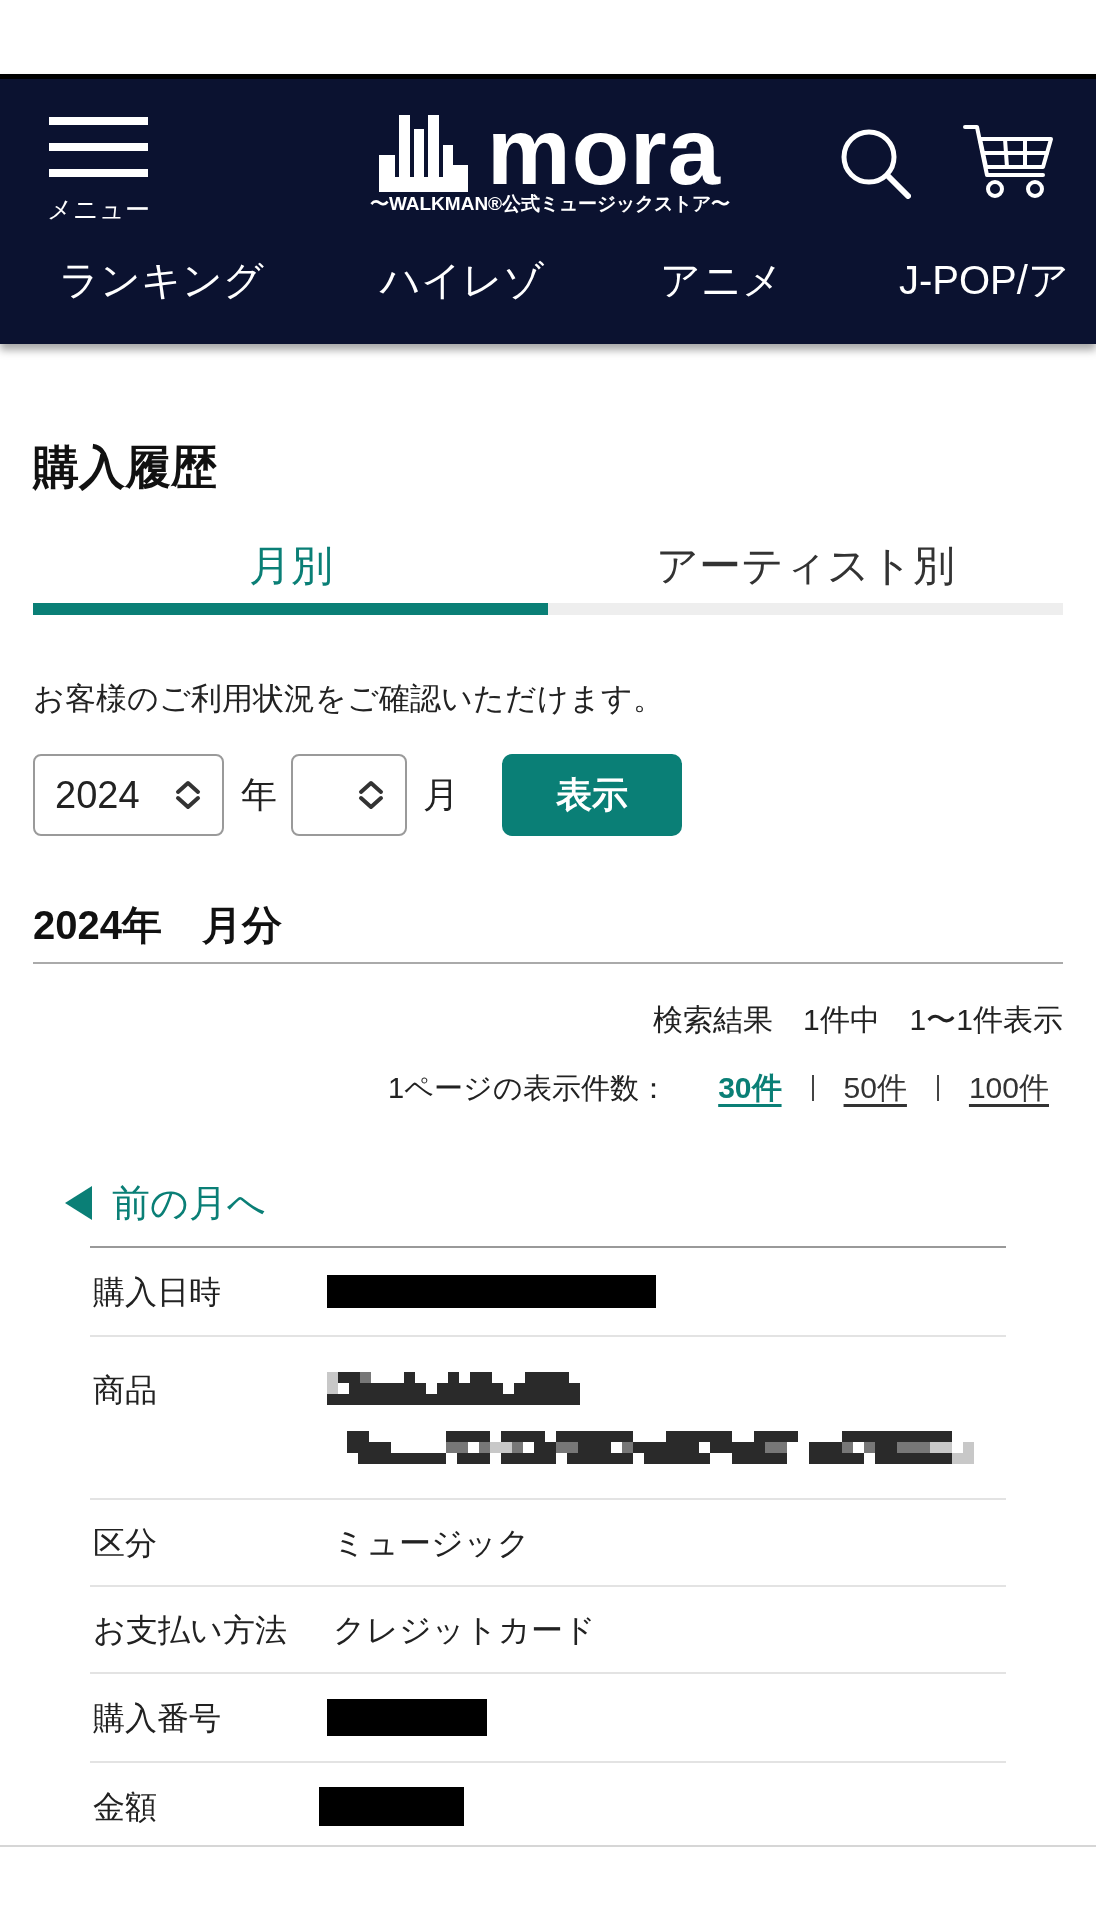  Describe the element at coordinates (259, 795) in the screenshot. I see `year-unit-label: 年` at that location.